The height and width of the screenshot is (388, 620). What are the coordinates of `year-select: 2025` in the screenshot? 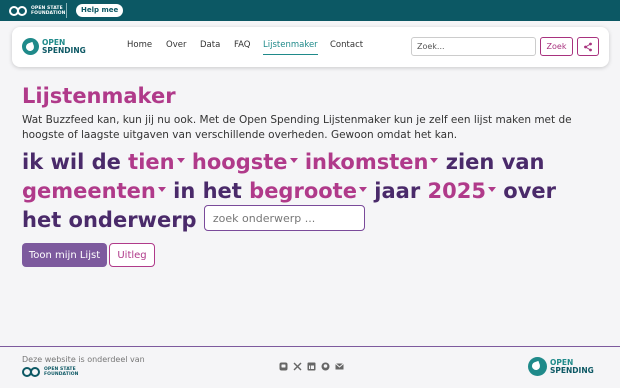 It's located at (462, 191).